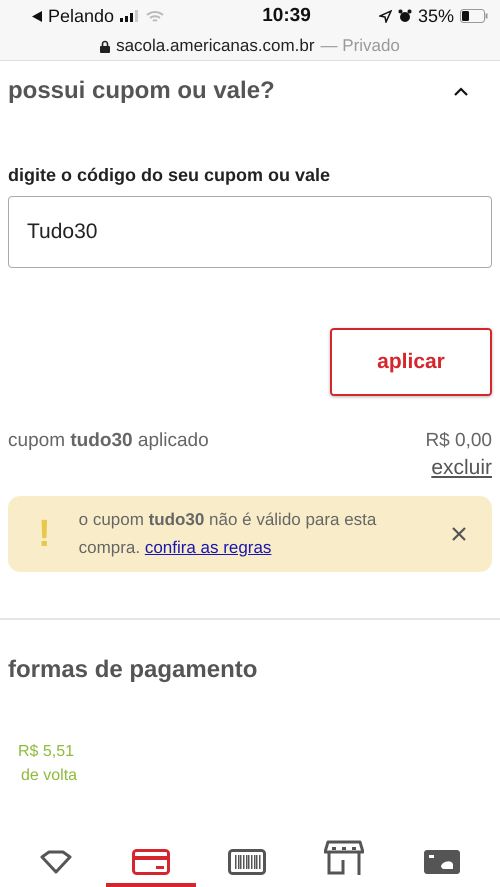  What do you see at coordinates (458, 441) in the screenshot?
I see `discount-amount: R$ 0,00` at bounding box center [458, 441].